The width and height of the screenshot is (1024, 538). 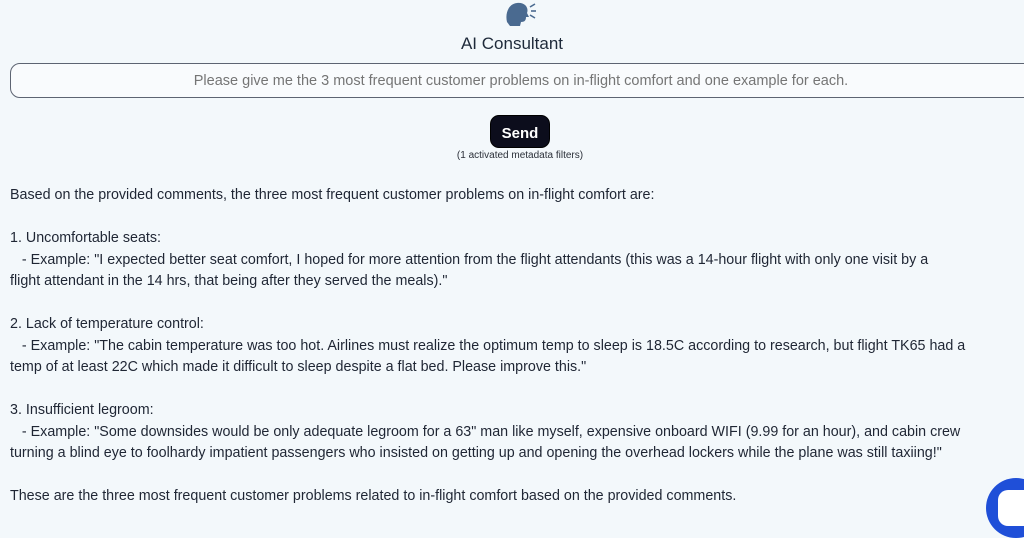 What do you see at coordinates (1011, 508) in the screenshot?
I see `chat-bubble-icon` at bounding box center [1011, 508].